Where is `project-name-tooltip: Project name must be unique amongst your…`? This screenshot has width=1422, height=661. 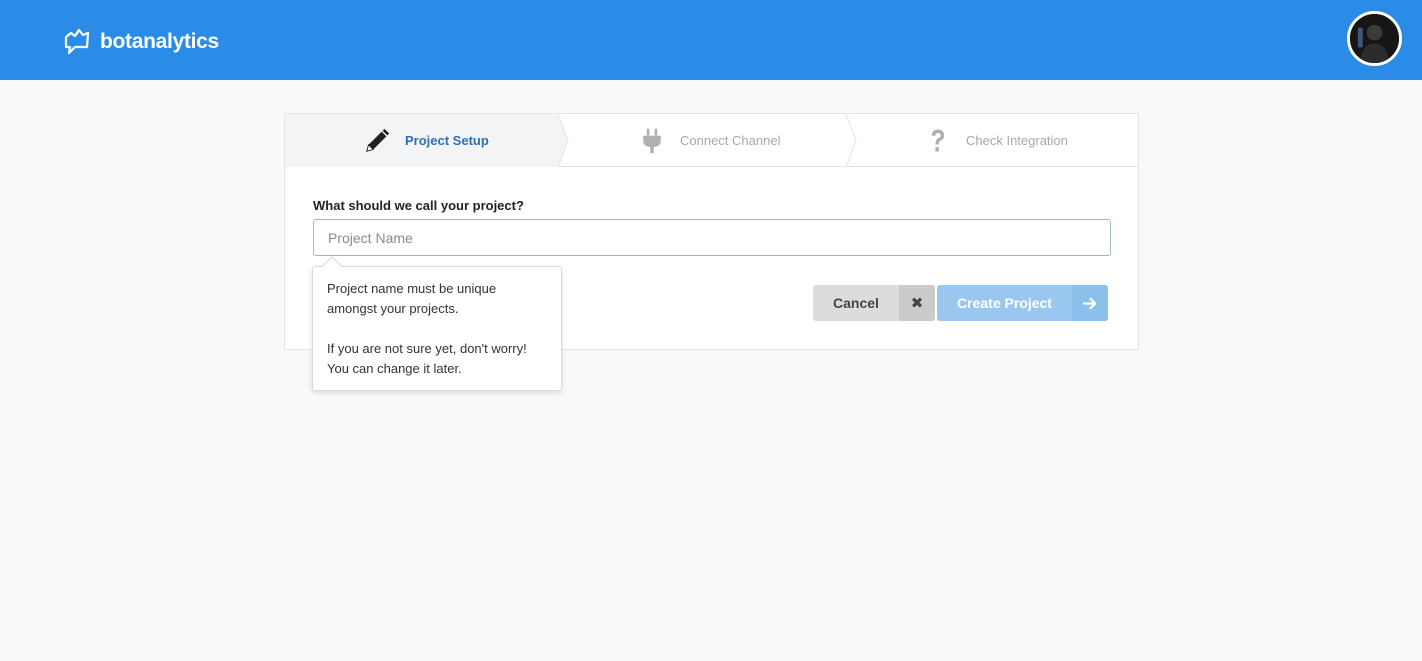 project-name-tooltip: Project name must be unique amongst your… is located at coordinates (437, 323).